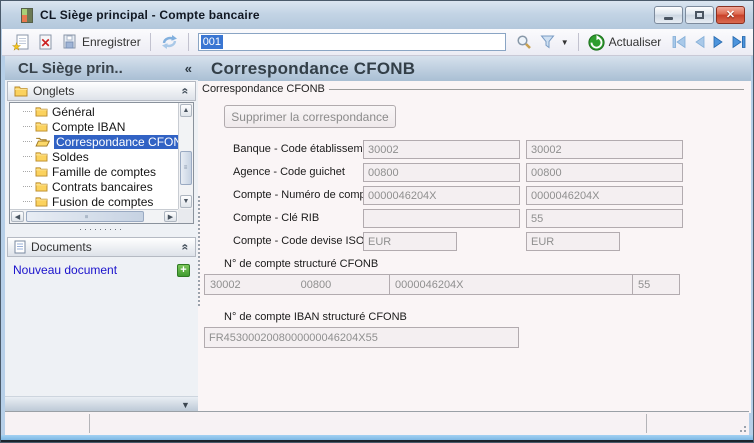 This screenshot has width=754, height=443. I want to click on tree-item-famille-de-comptes: Famille de comptes, so click(94, 171).